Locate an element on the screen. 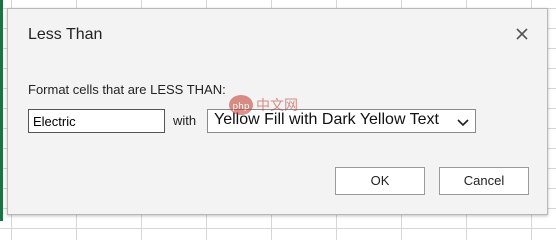  dialog-title: Less Than is located at coordinates (65, 34).